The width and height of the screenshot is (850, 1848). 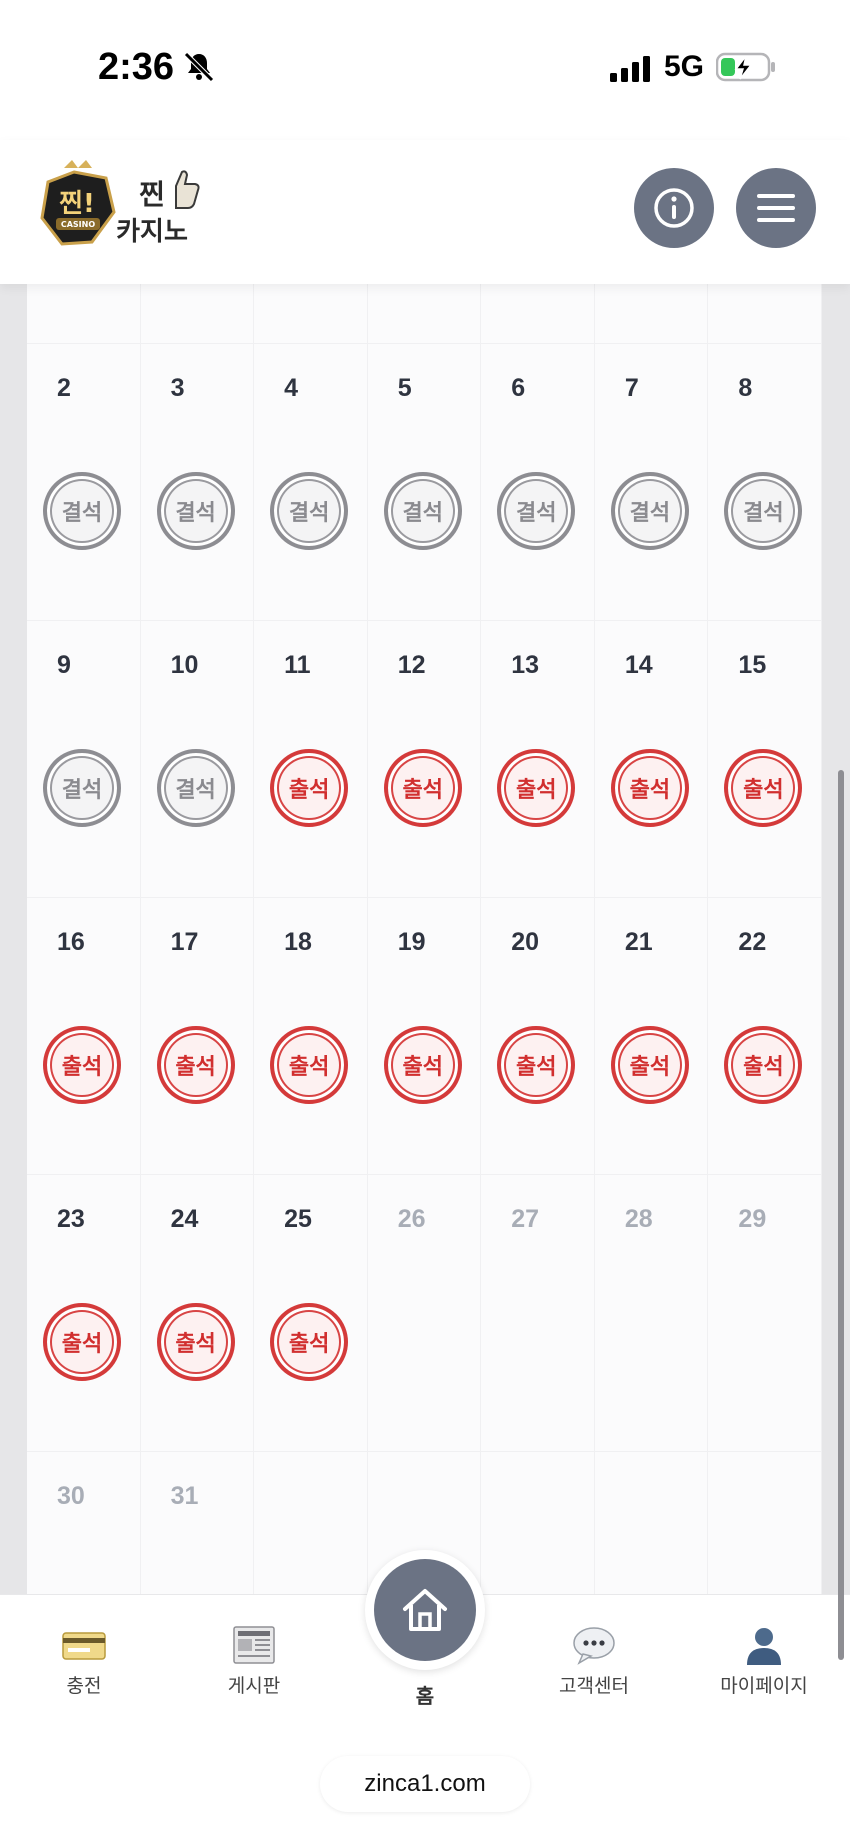 I want to click on calendar-day-cell: 16 출석, so click(x=84, y=1036).